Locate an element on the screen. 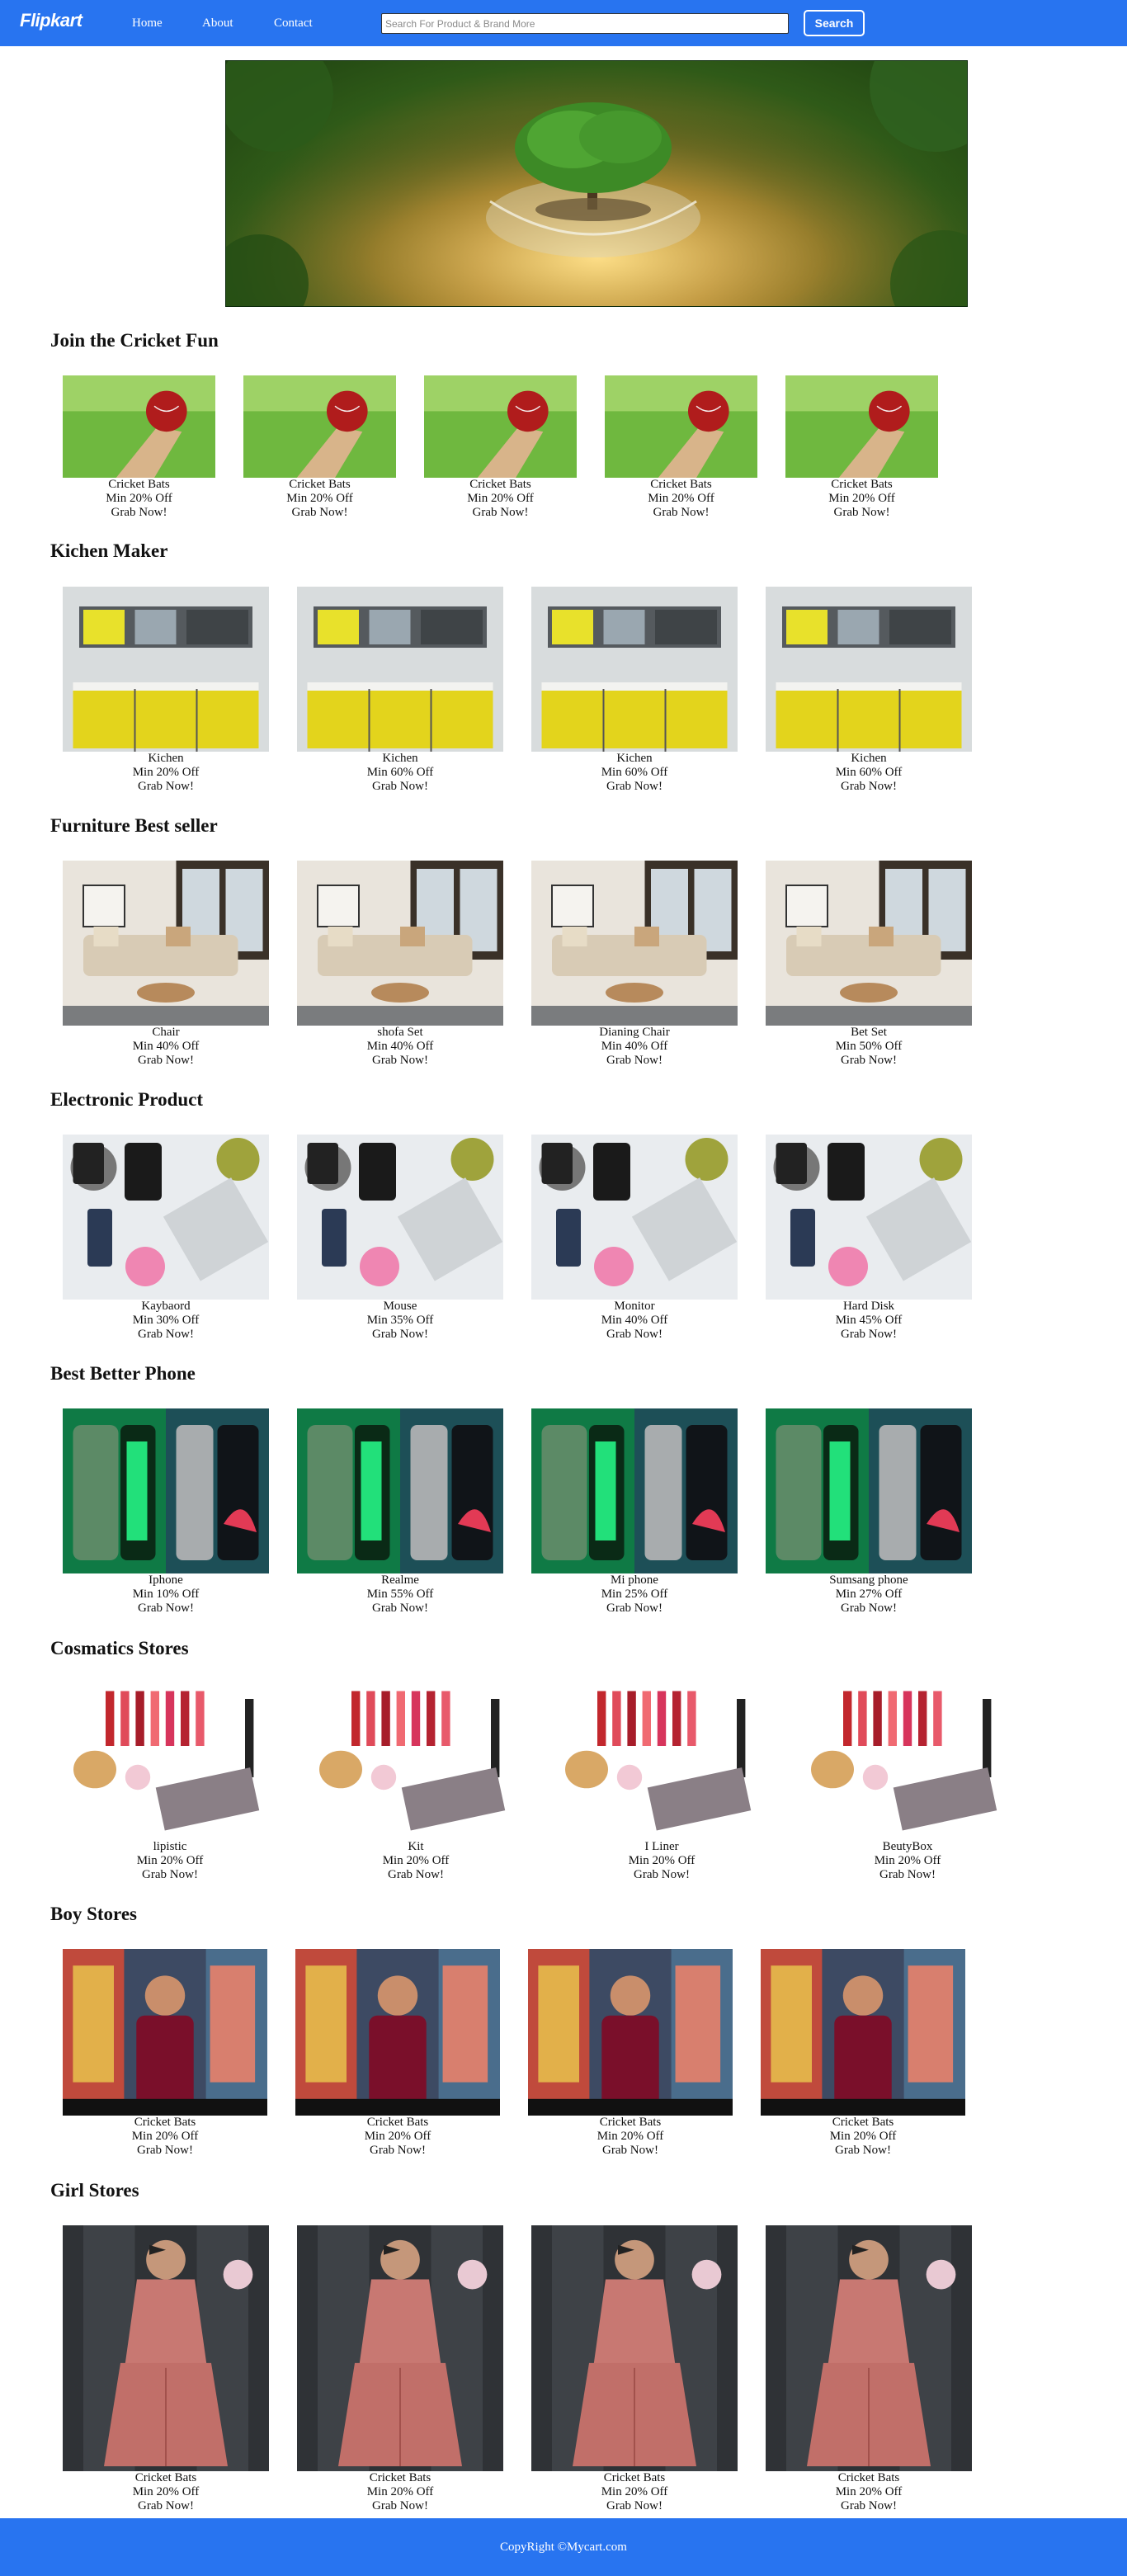 The width and height of the screenshot is (1127, 2576). product-card: Bet Set Min 50% Off Grab Now! is located at coordinates (869, 964).